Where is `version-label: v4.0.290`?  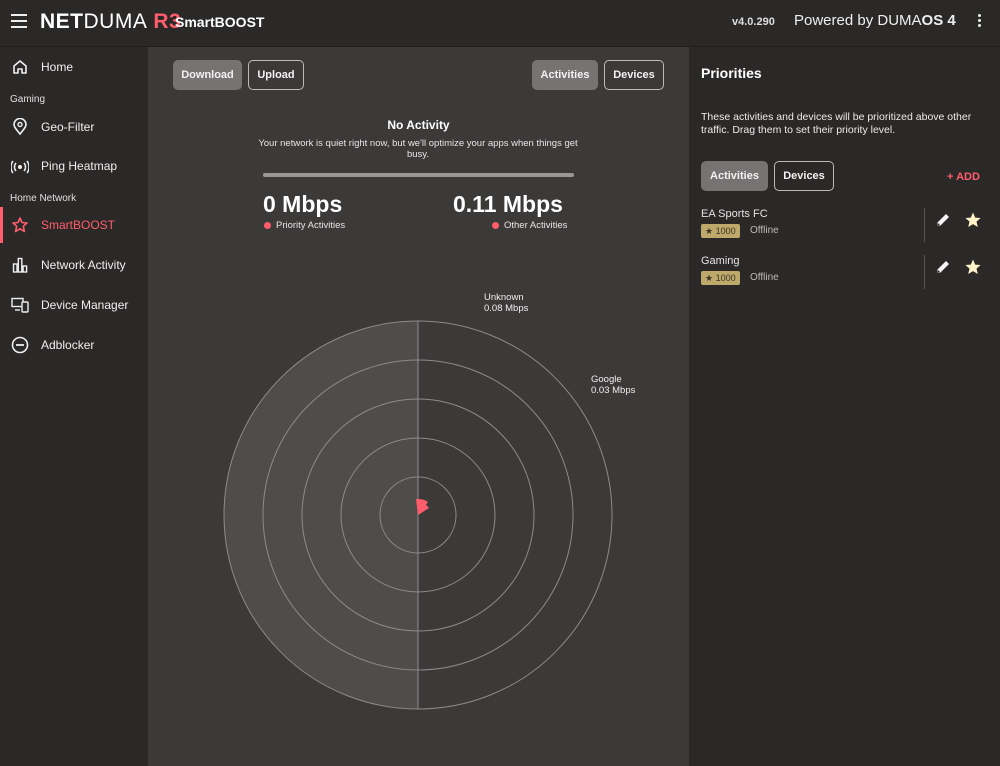
version-label: v4.0.290 is located at coordinates (753, 22).